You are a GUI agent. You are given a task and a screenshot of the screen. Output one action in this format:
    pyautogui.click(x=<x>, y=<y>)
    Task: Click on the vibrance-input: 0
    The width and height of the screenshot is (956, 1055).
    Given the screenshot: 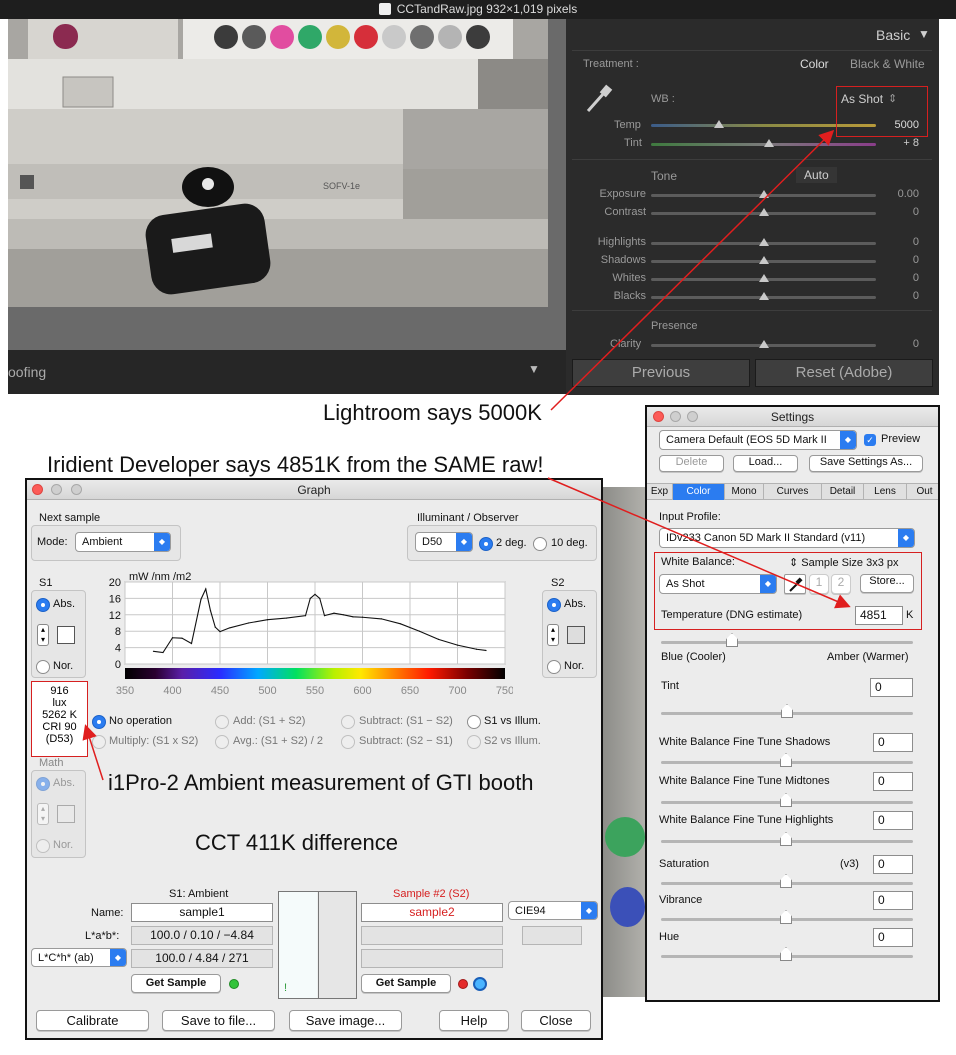 What is the action you would take?
    pyautogui.click(x=893, y=900)
    